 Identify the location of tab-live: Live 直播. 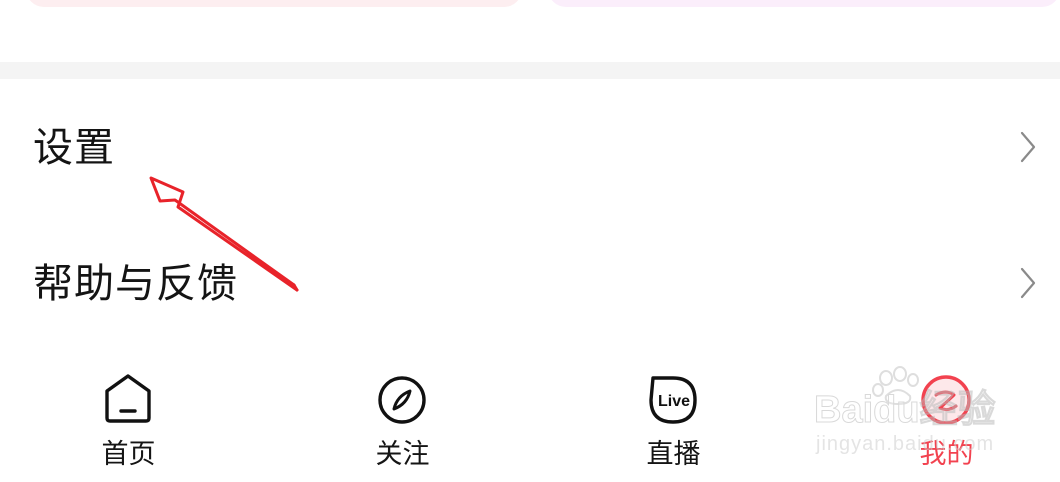
(671, 422).